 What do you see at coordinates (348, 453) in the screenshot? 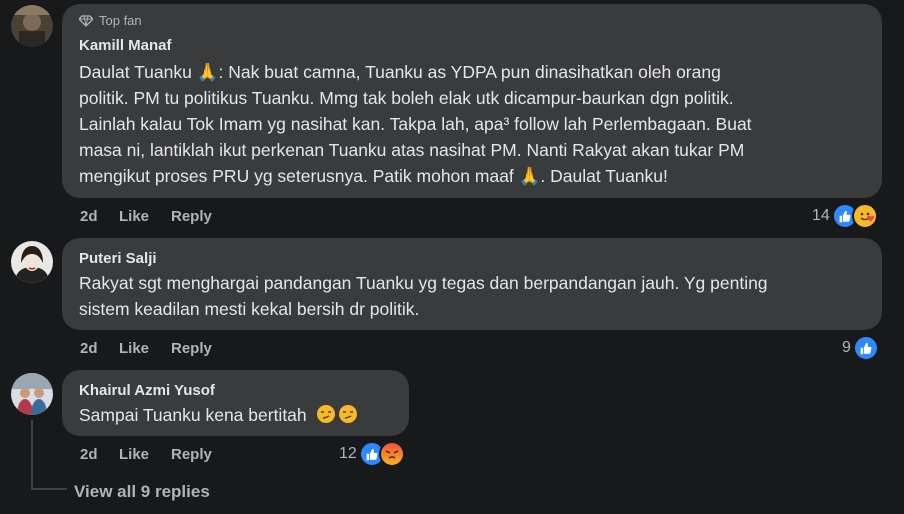
I see `reaction-count: 12` at bounding box center [348, 453].